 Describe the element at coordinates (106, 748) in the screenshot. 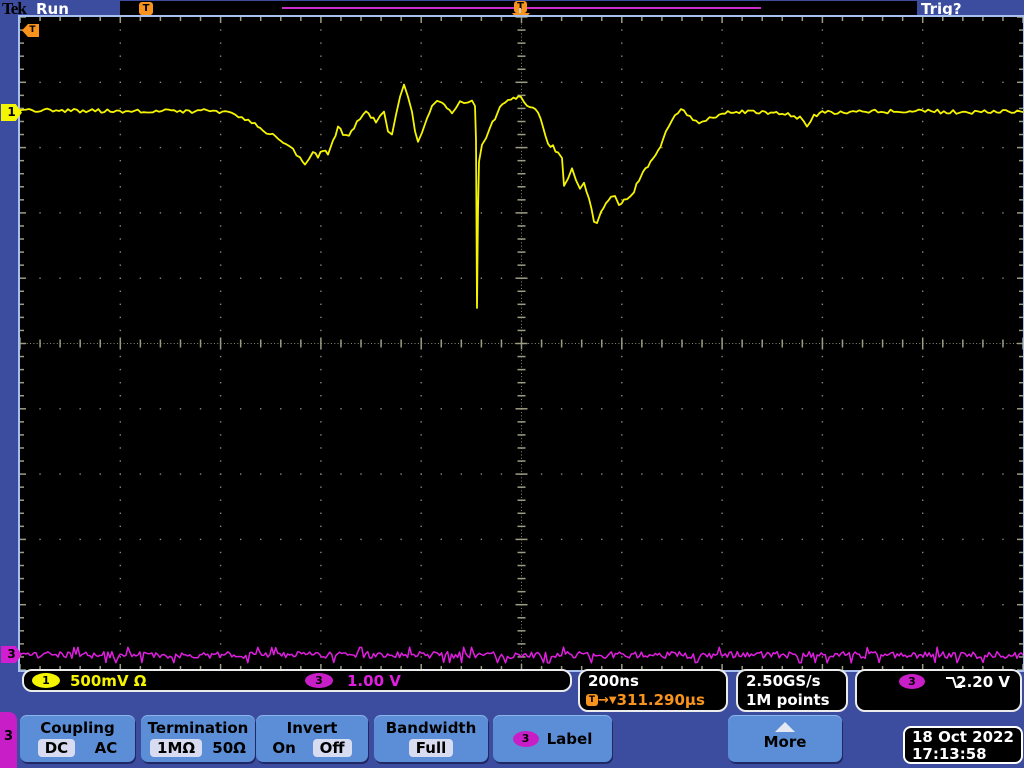

I see `option-ac: AC` at that location.